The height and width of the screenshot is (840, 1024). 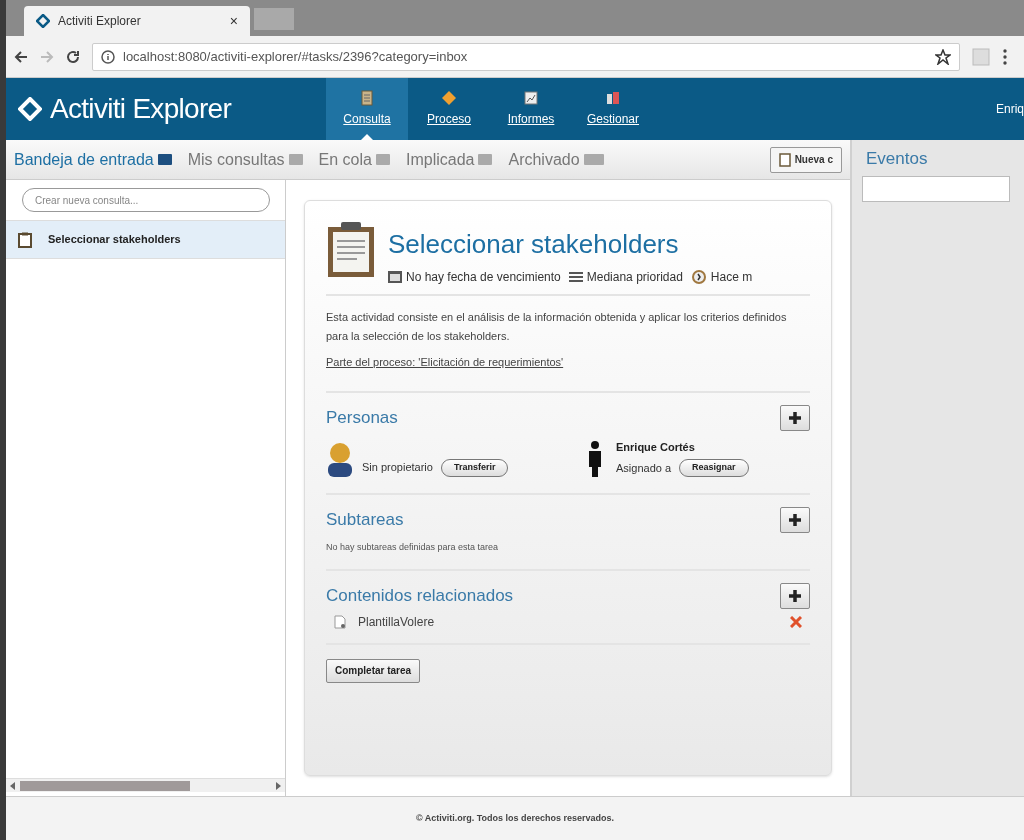 What do you see at coordinates (47, 56) in the screenshot?
I see `forward-icon` at bounding box center [47, 56].